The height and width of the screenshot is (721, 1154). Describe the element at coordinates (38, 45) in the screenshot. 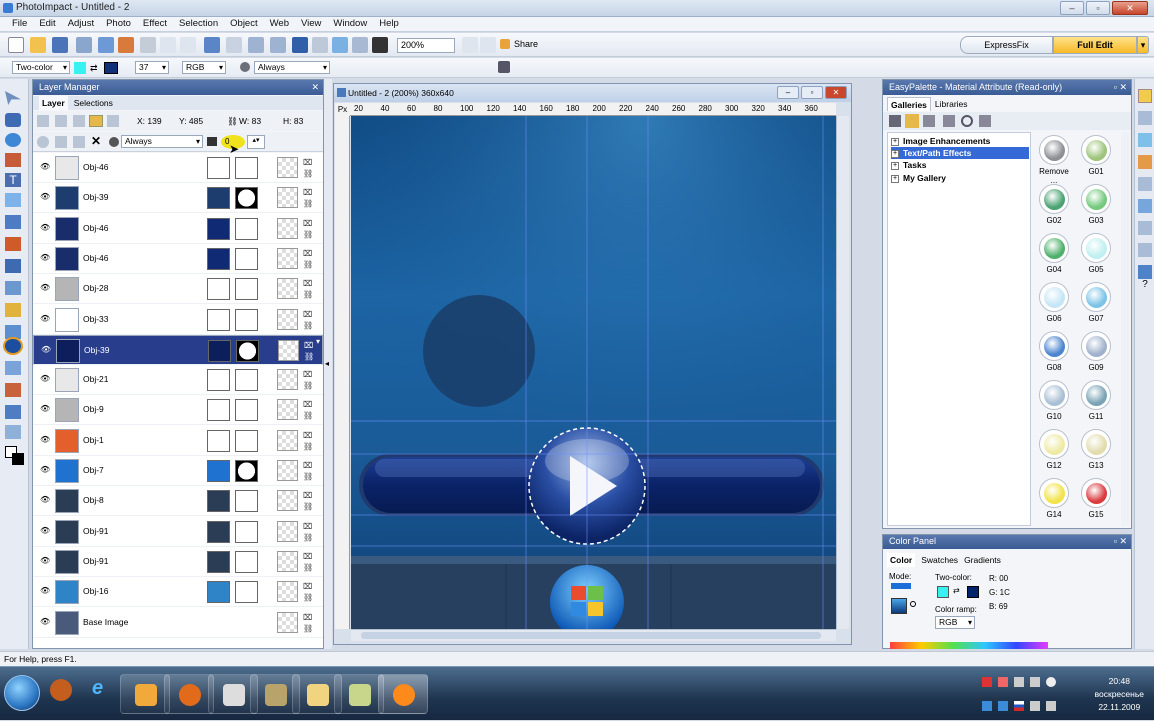

I see `open-folder-icon` at that location.